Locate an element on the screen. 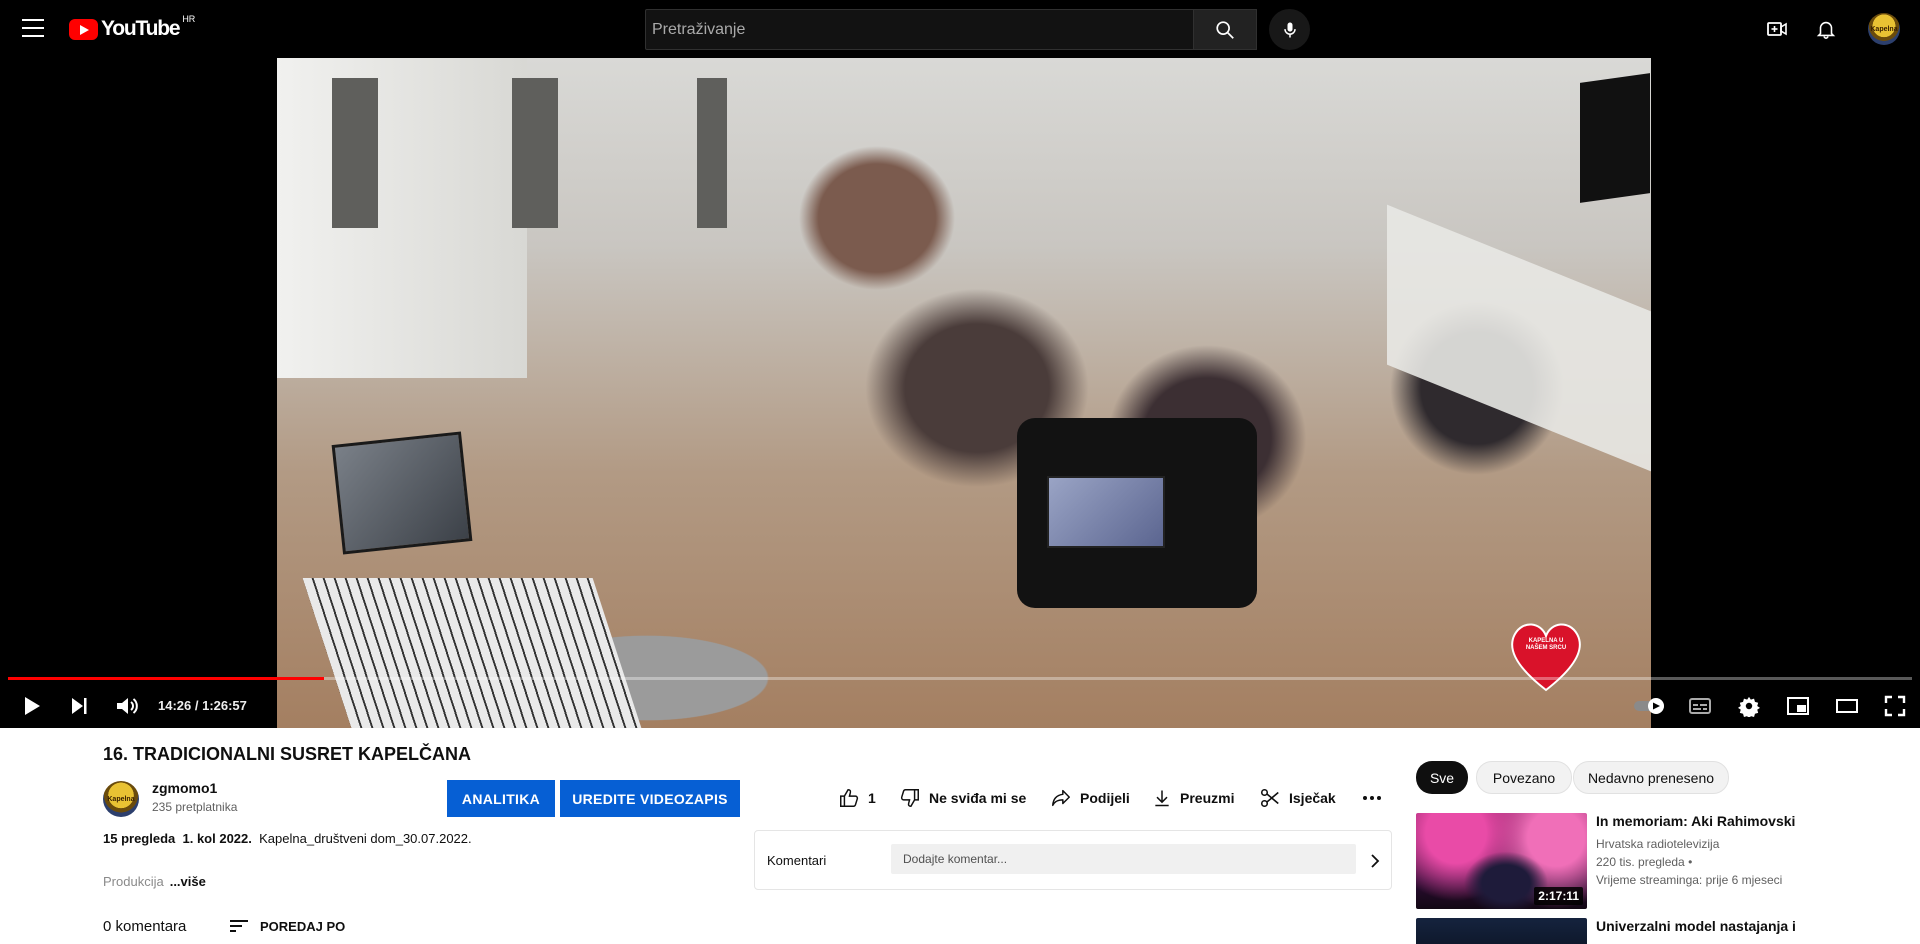  video-scene-laptop is located at coordinates (402, 493).